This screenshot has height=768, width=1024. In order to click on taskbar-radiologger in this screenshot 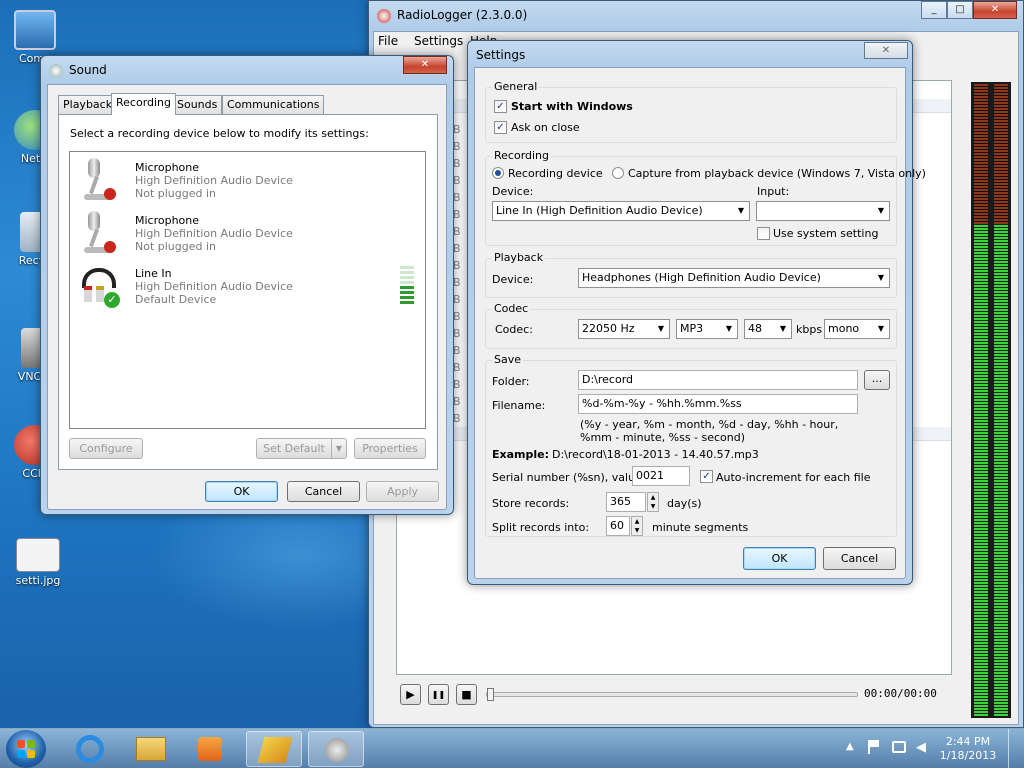, I will do `click(274, 749)`.